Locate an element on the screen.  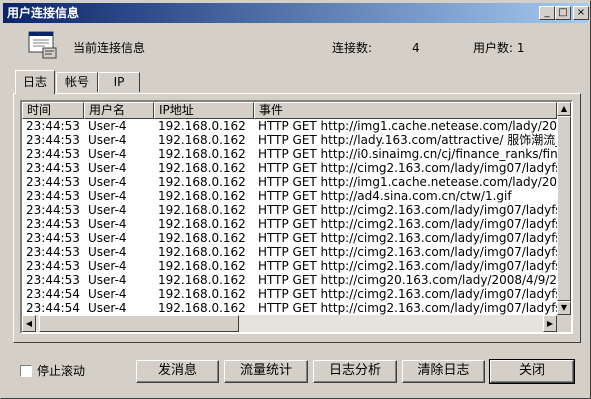
maximize-button: □ is located at coordinates (563, 13).